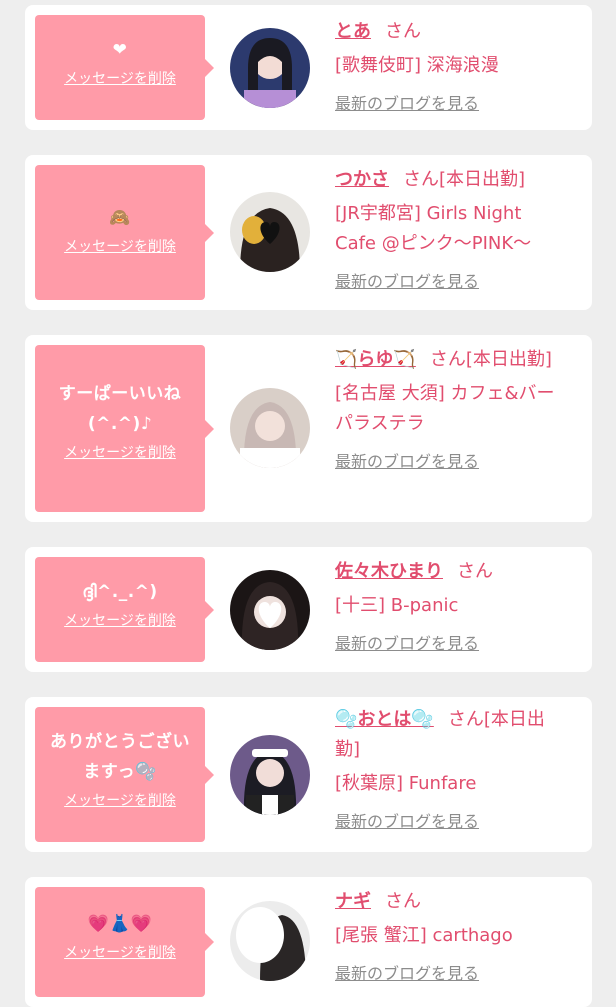 The height and width of the screenshot is (1007, 616). I want to click on message-bubble: ദ്ദി^._.^) メッセージを削除, so click(124, 609).